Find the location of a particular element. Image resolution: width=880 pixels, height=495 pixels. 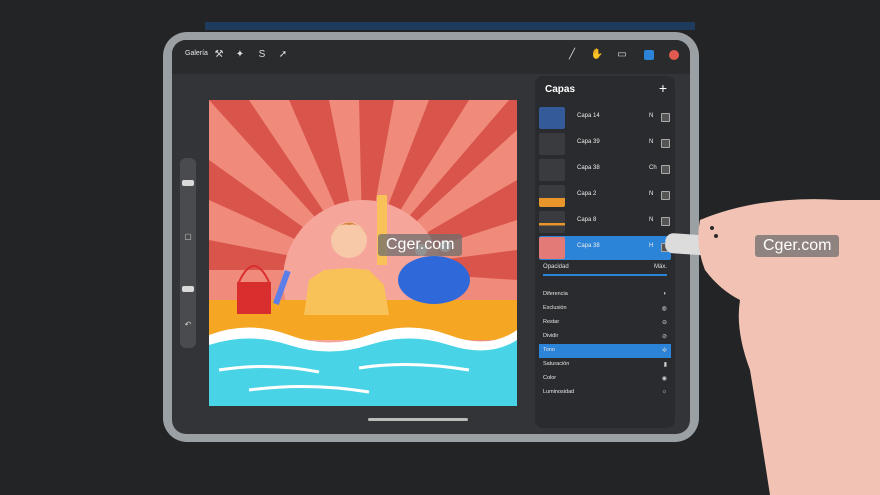

blend-mode-name: Diferencia is located at coordinates (555, 294).